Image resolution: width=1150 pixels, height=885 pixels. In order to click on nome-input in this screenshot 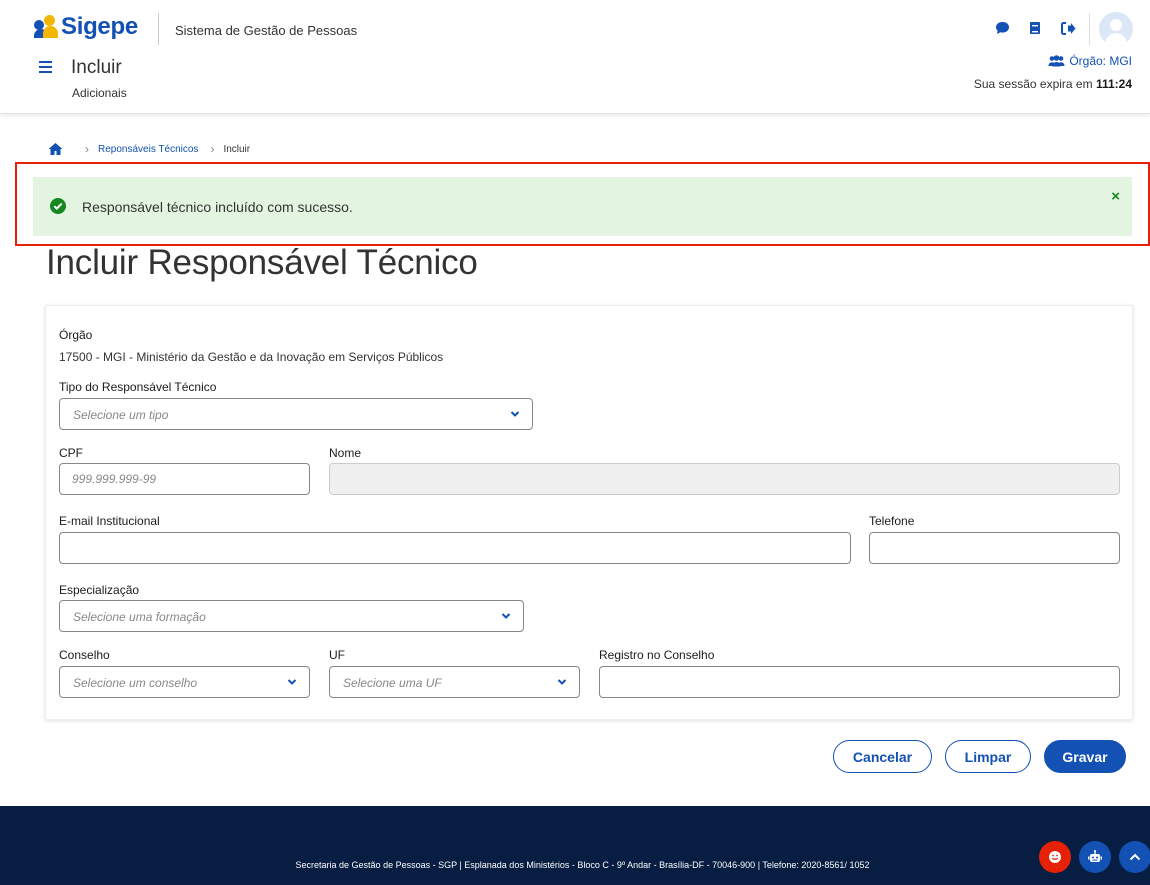, I will do `click(724, 479)`.